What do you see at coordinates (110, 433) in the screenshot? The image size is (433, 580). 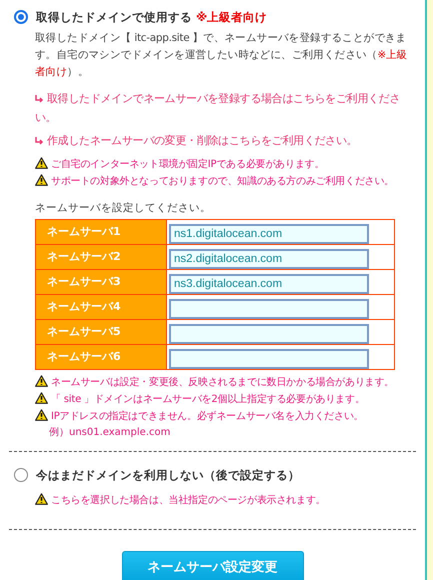 I see `example-text: 例）uns01.example.com` at bounding box center [110, 433].